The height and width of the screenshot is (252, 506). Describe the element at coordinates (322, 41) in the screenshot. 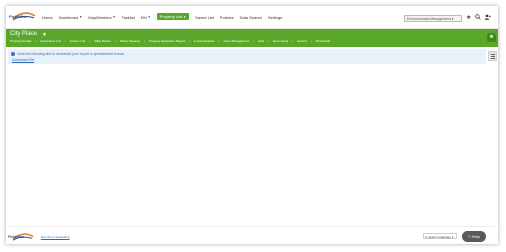

I see `subnav-thresholds: Thresholds` at that location.